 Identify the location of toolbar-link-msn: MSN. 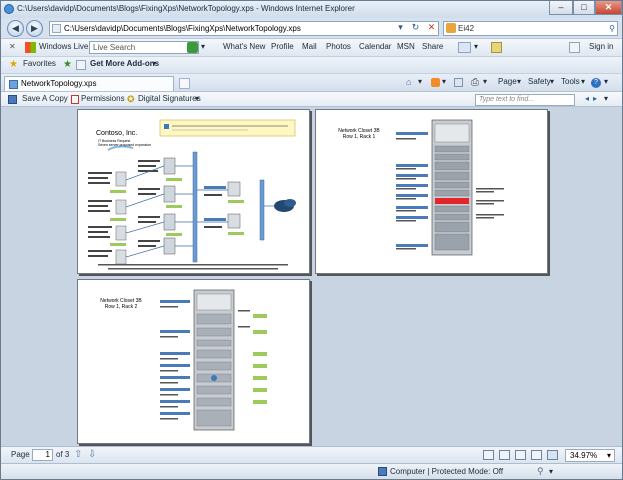
(406, 46).